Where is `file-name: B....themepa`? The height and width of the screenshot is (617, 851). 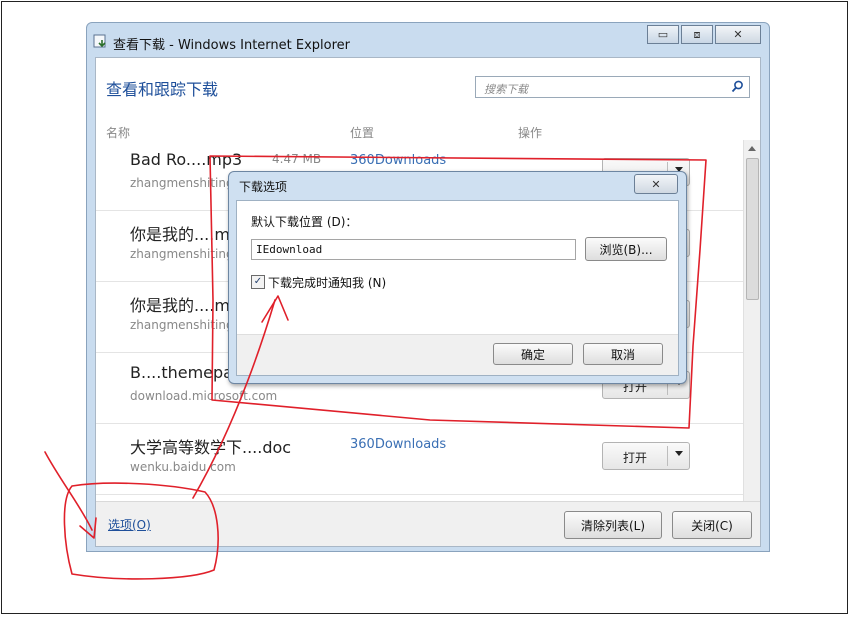
file-name: B....themepa is located at coordinates (181, 372).